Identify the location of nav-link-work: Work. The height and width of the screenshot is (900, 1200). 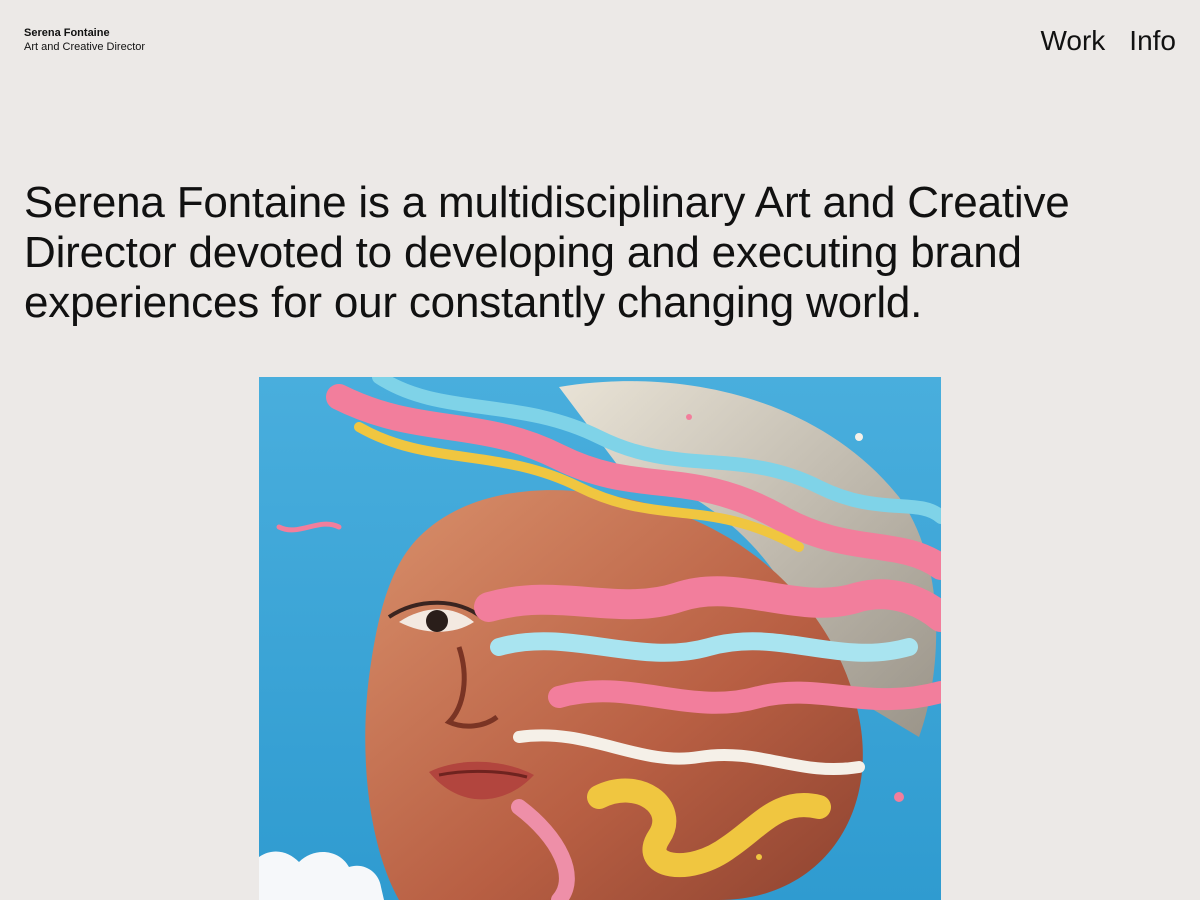
(1072, 41).